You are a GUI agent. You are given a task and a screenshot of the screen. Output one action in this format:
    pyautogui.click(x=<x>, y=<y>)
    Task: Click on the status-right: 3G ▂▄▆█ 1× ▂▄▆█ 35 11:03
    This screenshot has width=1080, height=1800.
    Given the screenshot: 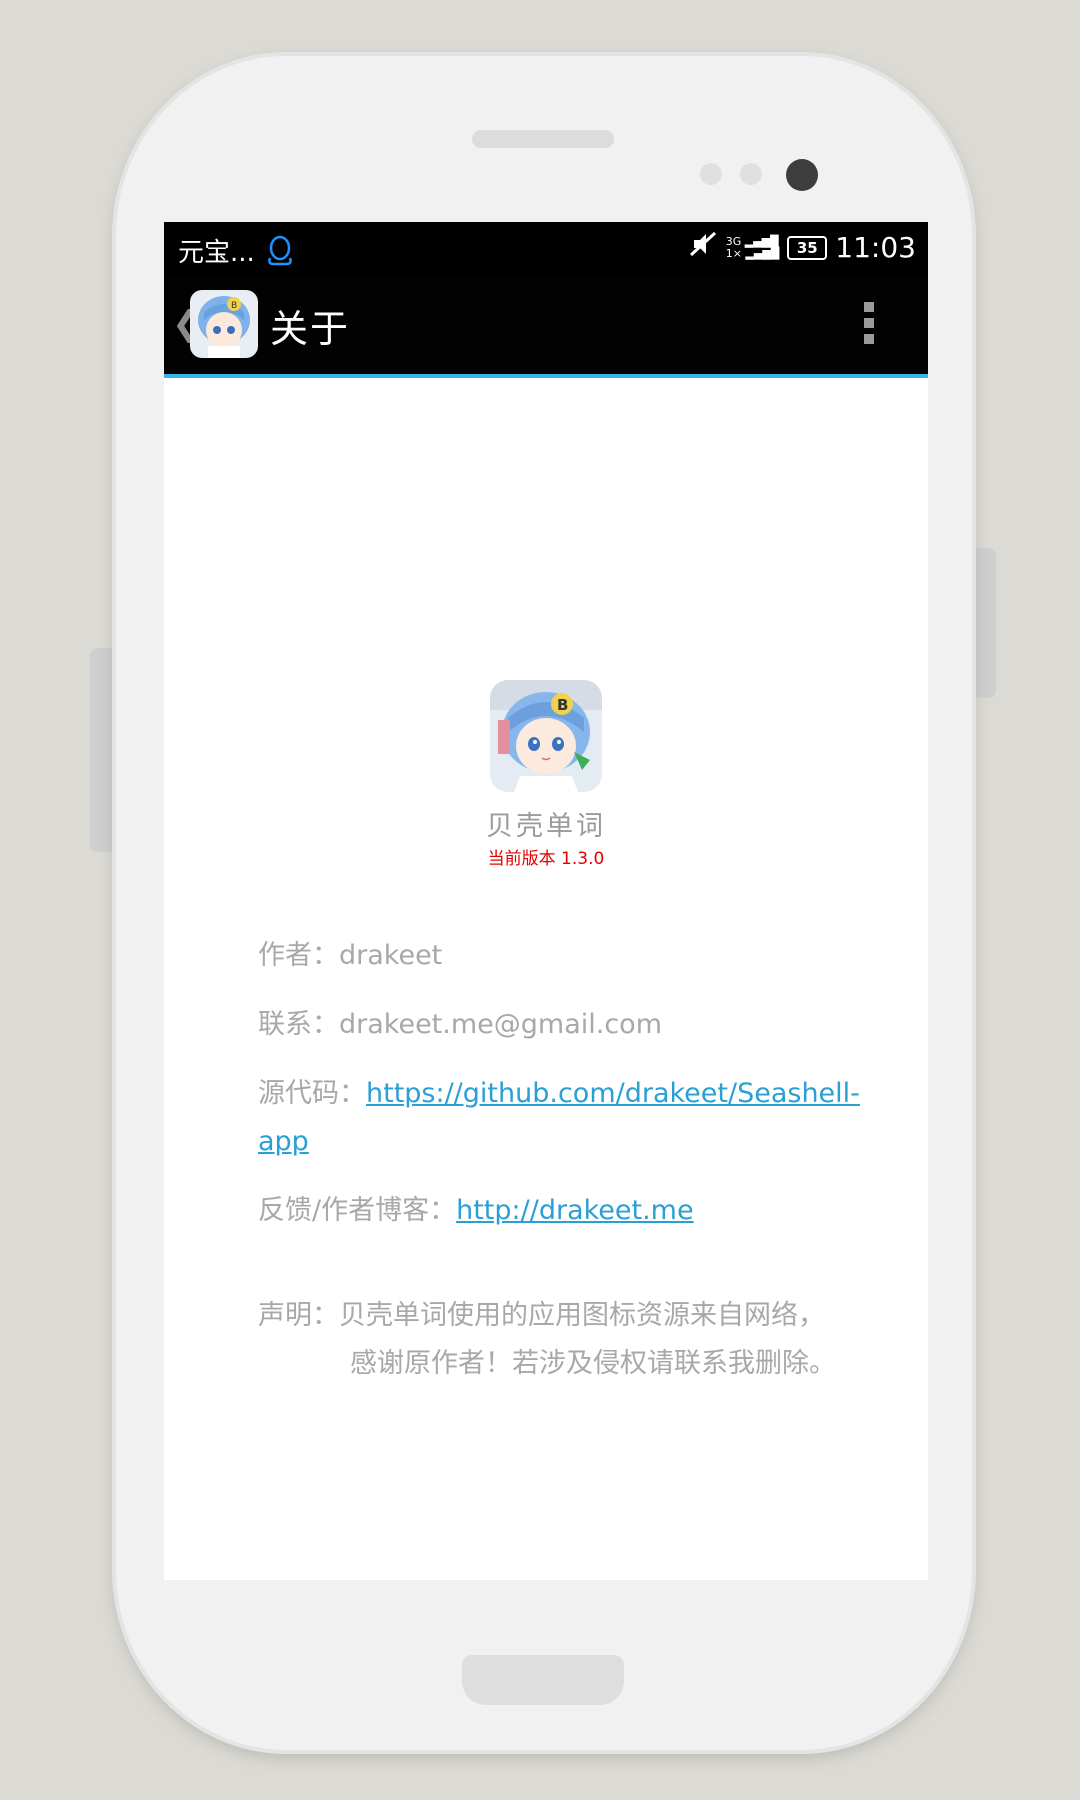 What is the action you would take?
    pyautogui.click(x=802, y=247)
    